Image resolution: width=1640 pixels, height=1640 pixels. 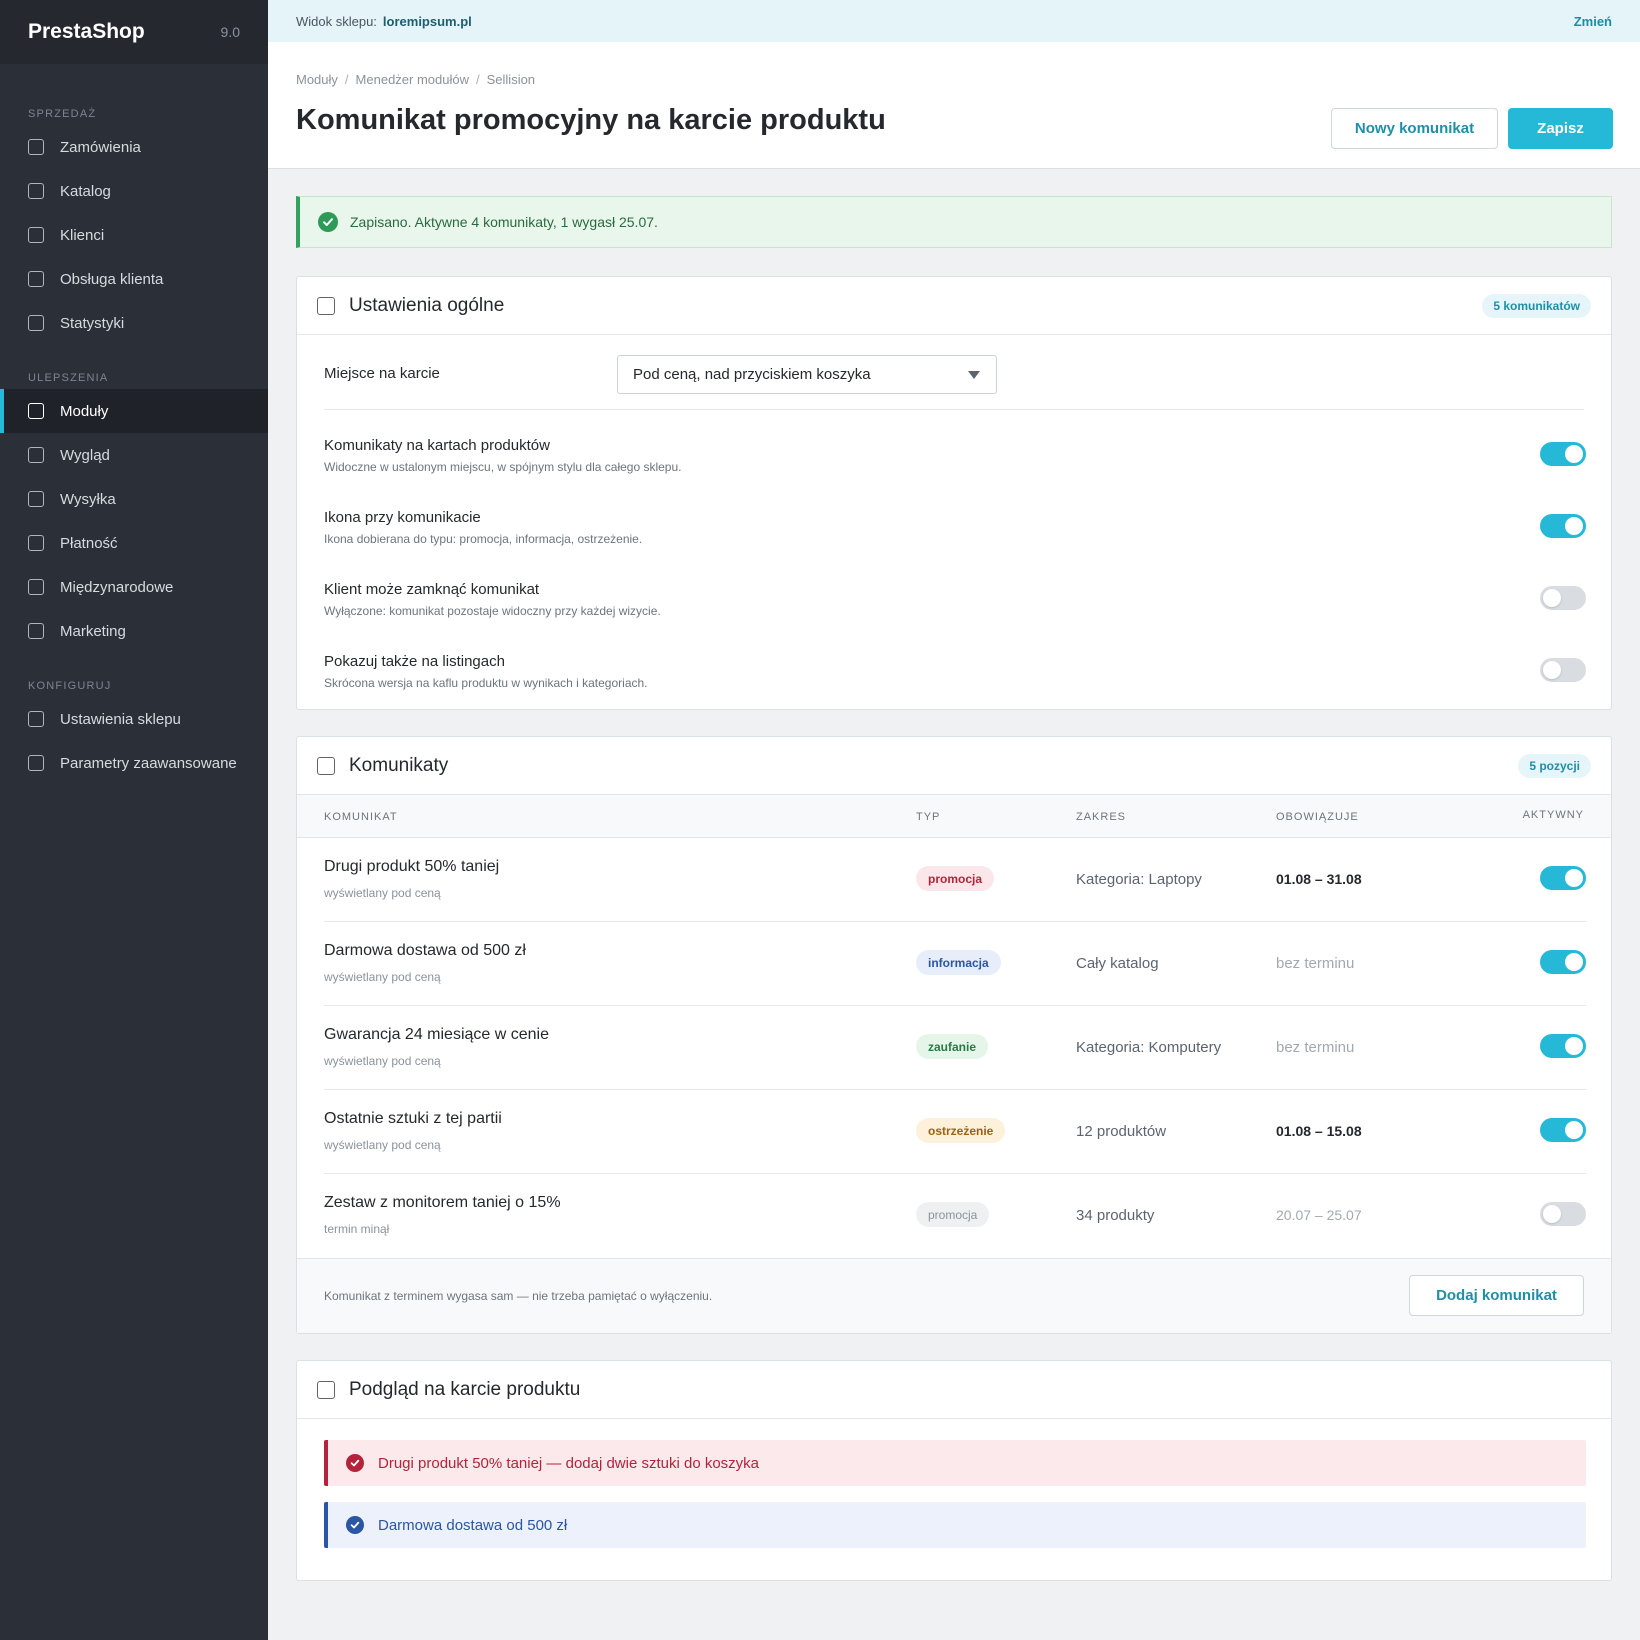 I want to click on brand: PrestaShop 9.0, so click(x=134, y=32).